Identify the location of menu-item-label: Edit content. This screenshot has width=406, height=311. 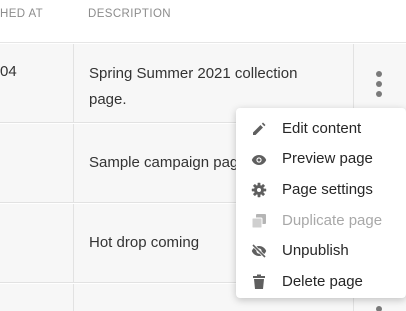
(322, 128).